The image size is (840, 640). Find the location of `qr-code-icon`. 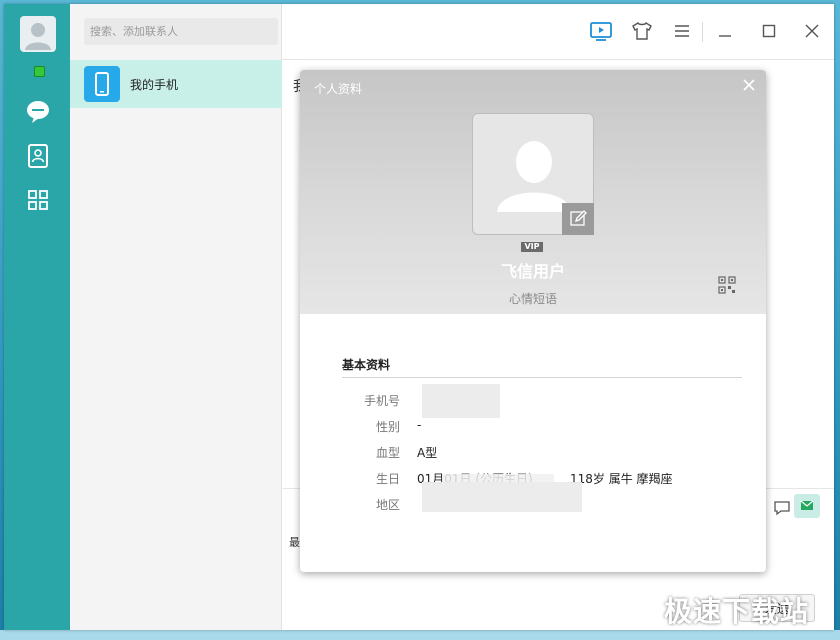

qr-code-icon is located at coordinates (727, 285).